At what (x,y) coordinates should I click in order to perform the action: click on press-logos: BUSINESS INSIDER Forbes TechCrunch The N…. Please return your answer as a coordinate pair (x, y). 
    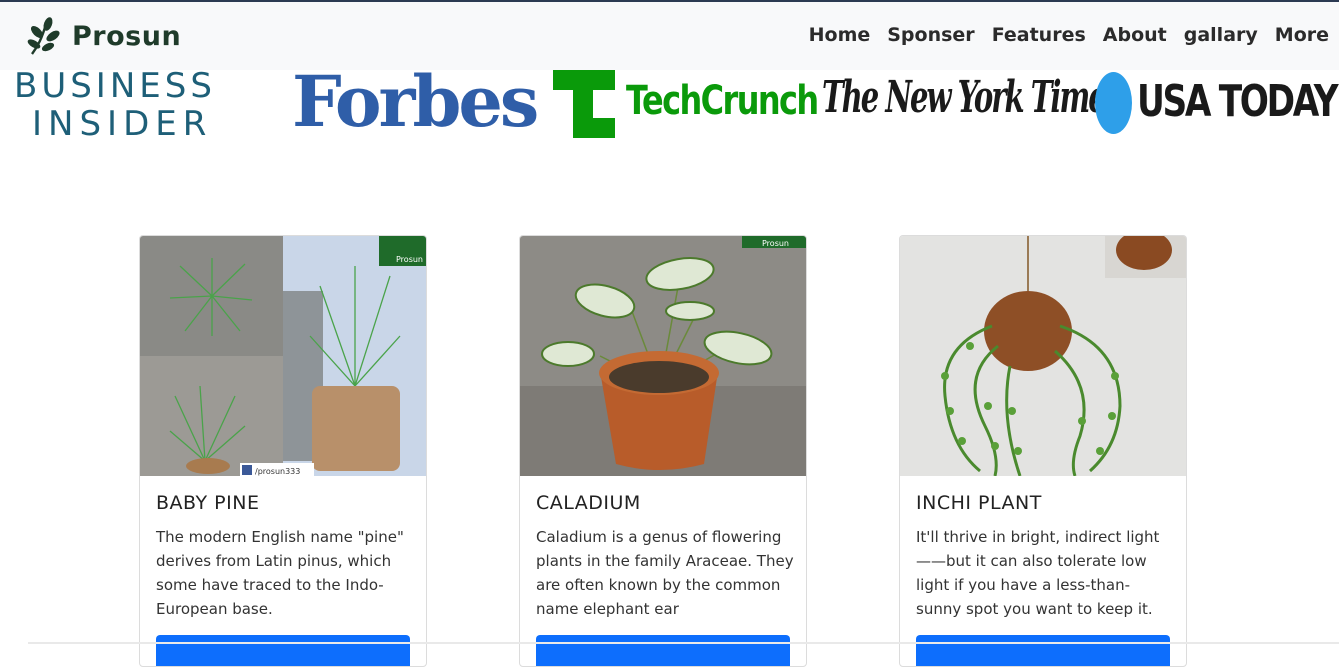
    Looking at the image, I should click on (669, 102).